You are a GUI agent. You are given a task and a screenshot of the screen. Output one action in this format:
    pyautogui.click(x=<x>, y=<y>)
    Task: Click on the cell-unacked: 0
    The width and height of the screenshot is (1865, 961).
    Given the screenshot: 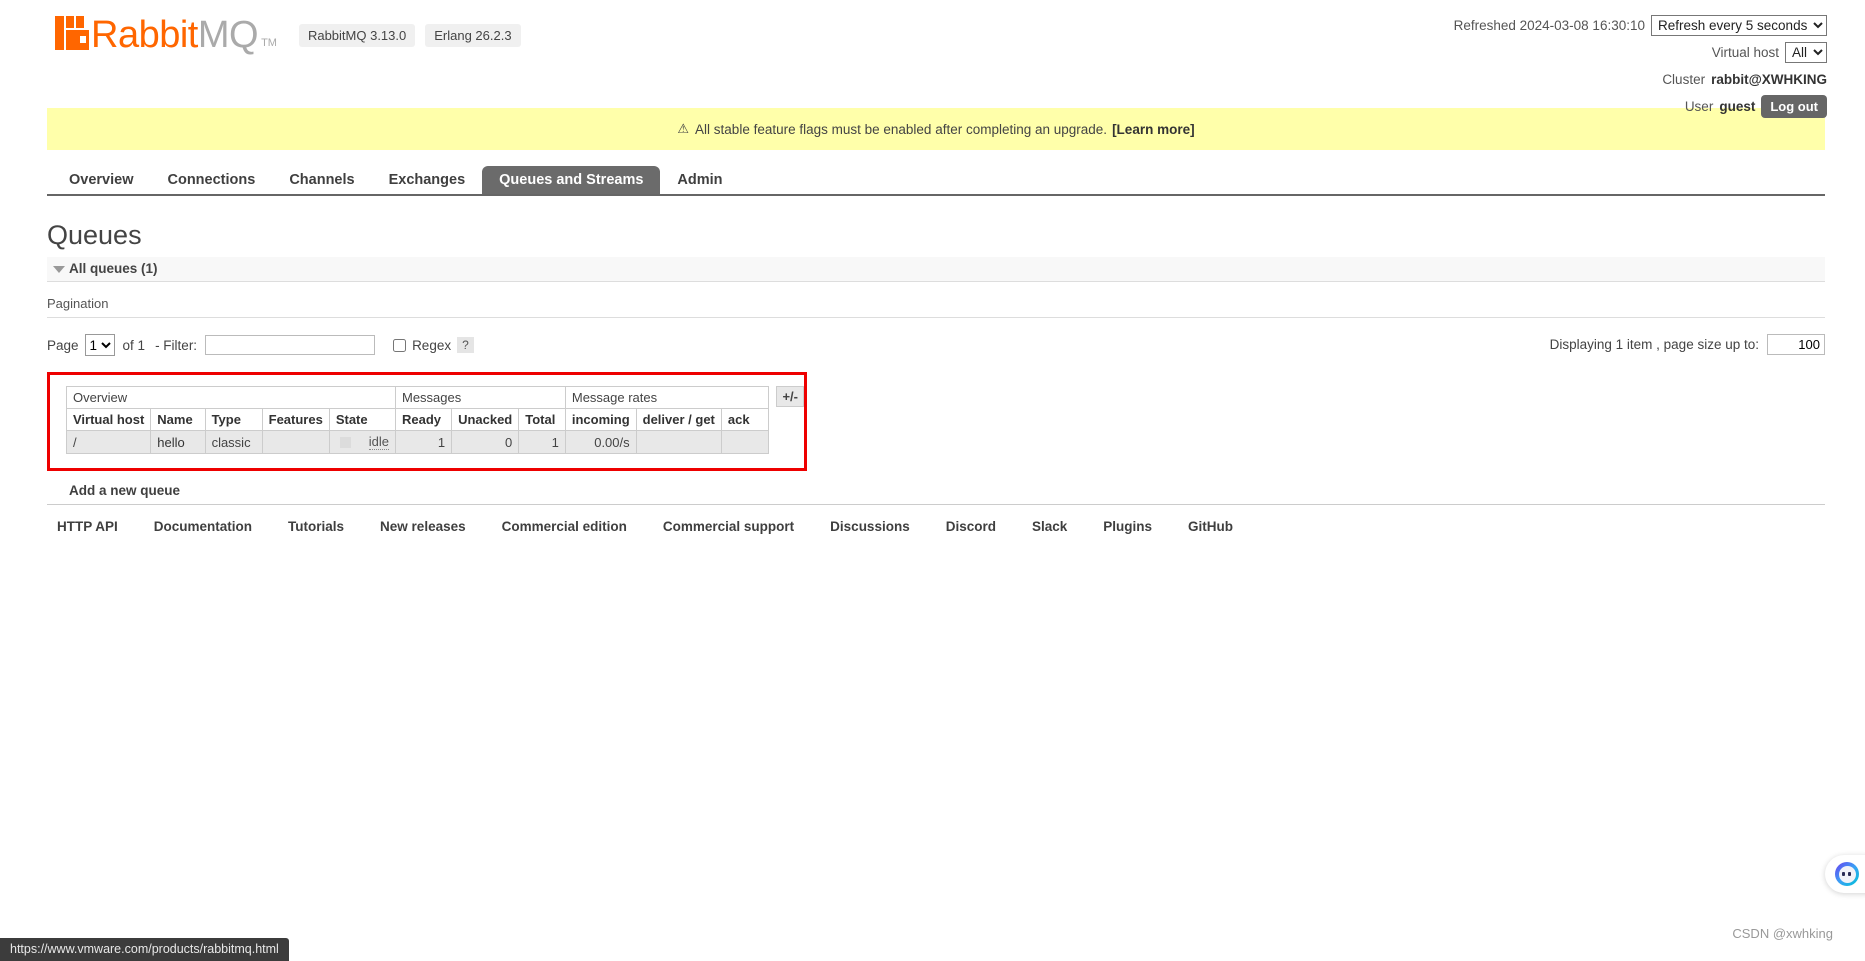 What is the action you would take?
    pyautogui.click(x=485, y=442)
    